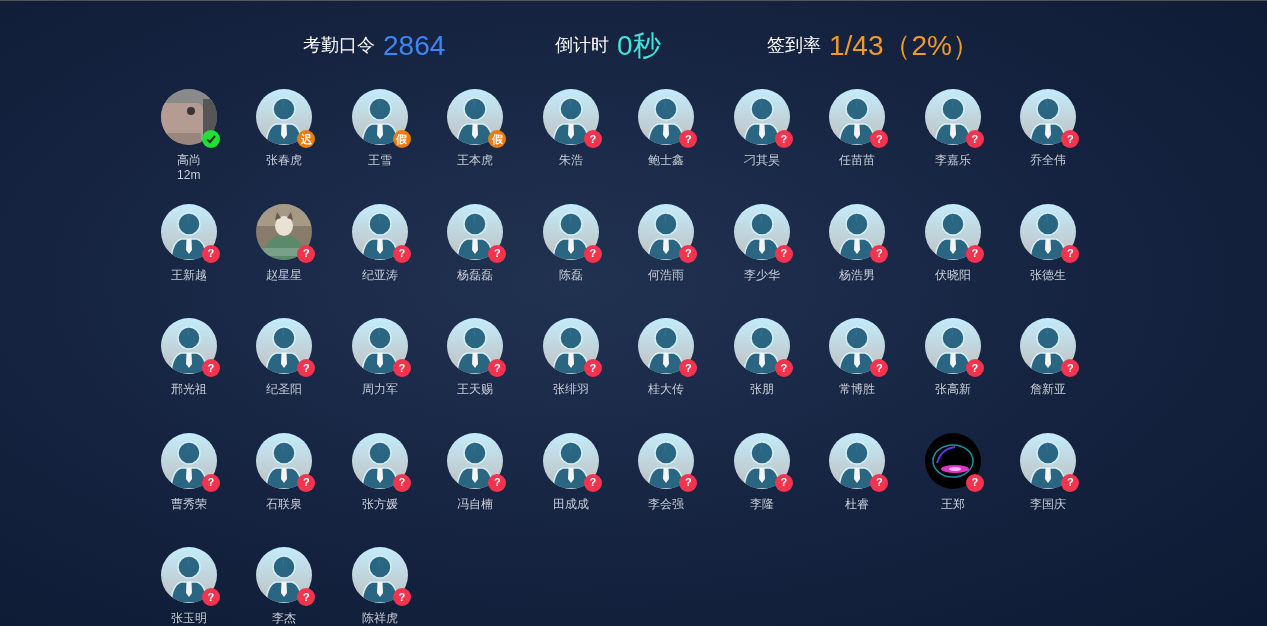  I want to click on stat-label: 倒计时, so click(582, 45).